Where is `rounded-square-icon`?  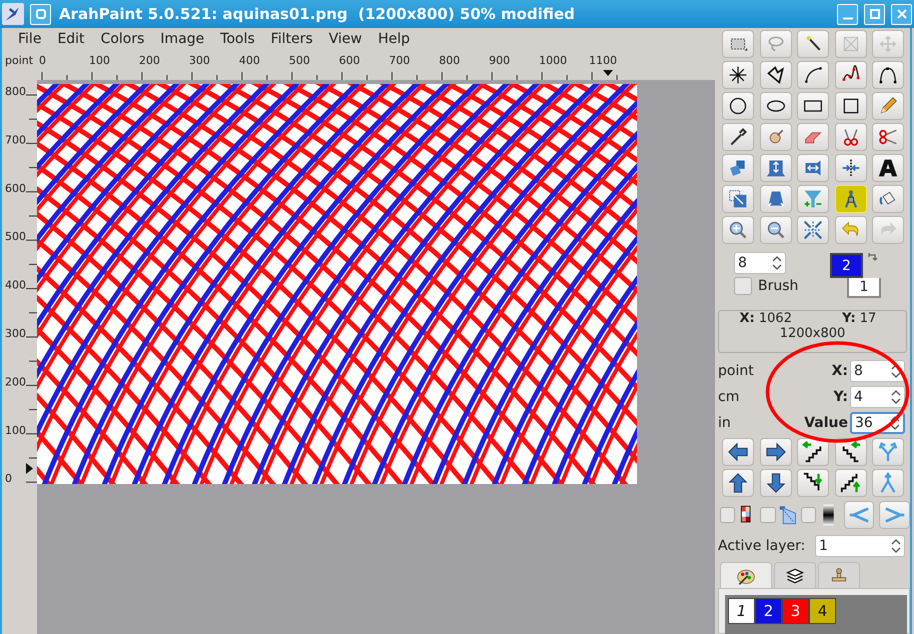
rounded-square-icon is located at coordinates (40, 14).